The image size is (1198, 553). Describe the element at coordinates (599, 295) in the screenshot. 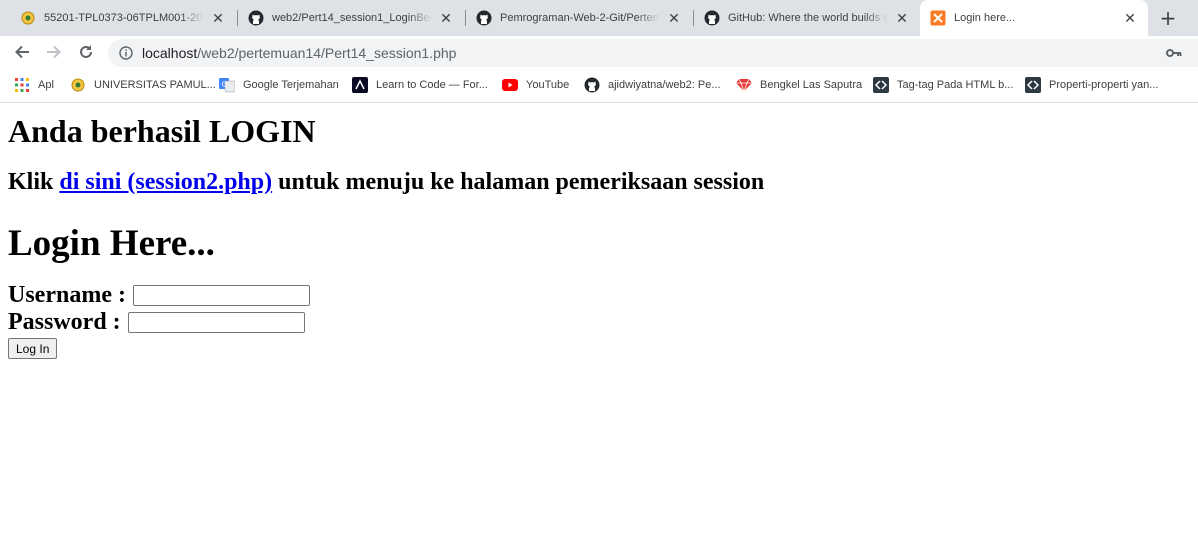

I see `username-row: Username :` at that location.